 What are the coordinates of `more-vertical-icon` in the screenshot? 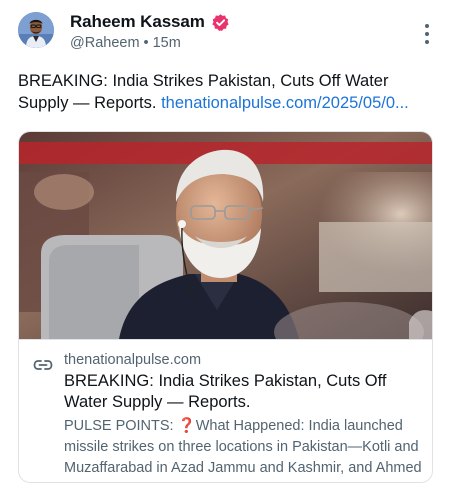 It's located at (427, 34).